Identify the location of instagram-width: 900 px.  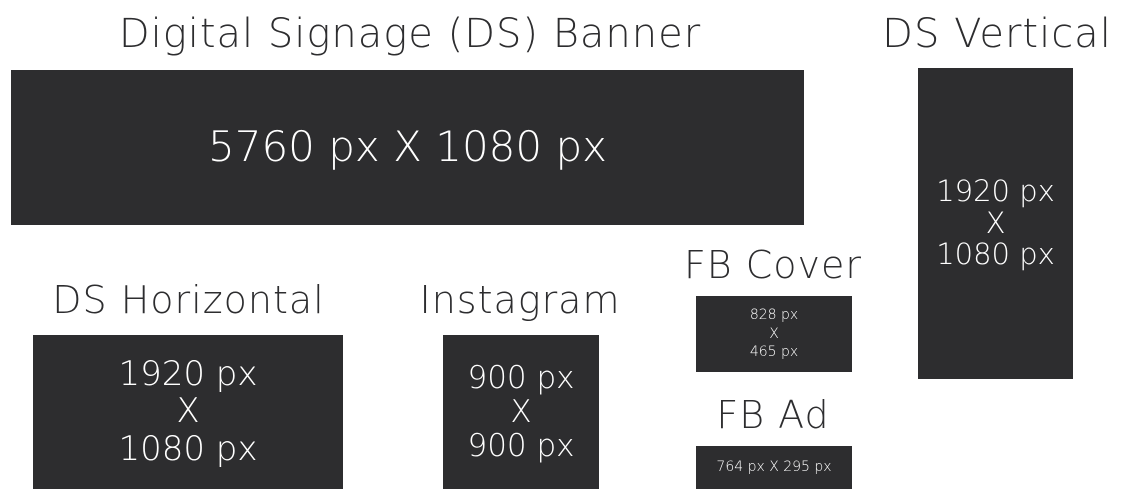
(521, 377).